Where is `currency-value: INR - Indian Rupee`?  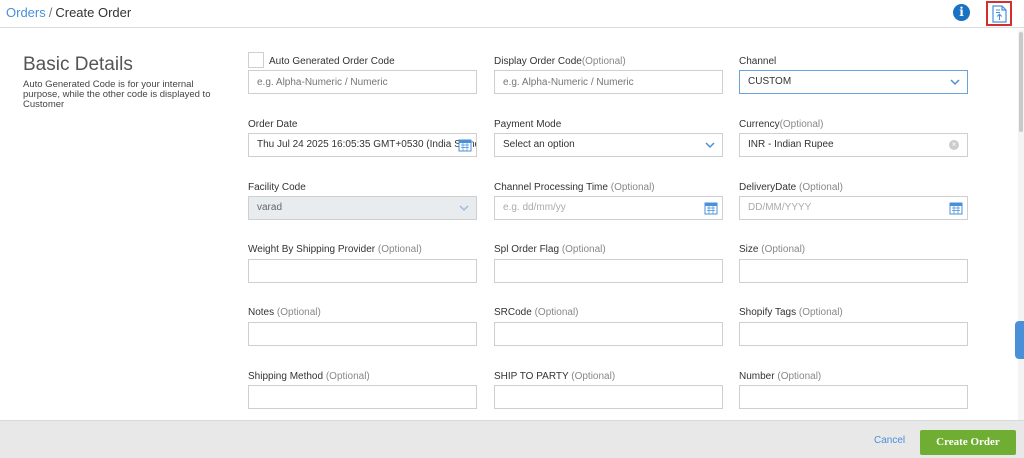 currency-value: INR - Indian Rupee is located at coordinates (791, 144).